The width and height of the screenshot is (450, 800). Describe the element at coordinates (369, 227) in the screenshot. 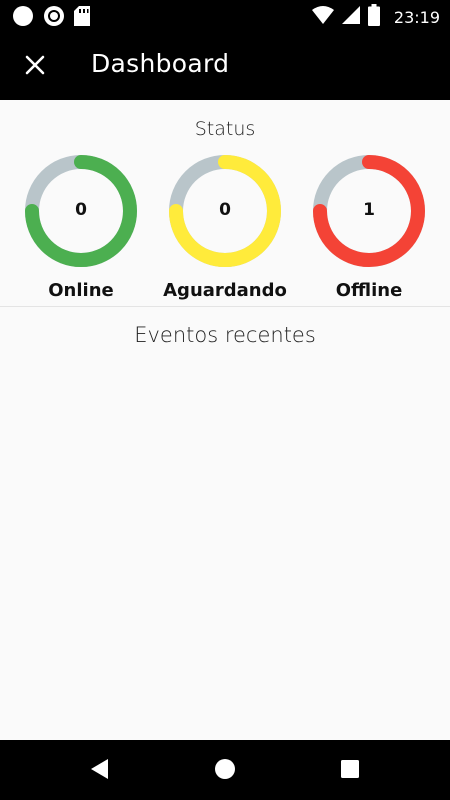

I see `gauge-offline: 1 Offline` at that location.